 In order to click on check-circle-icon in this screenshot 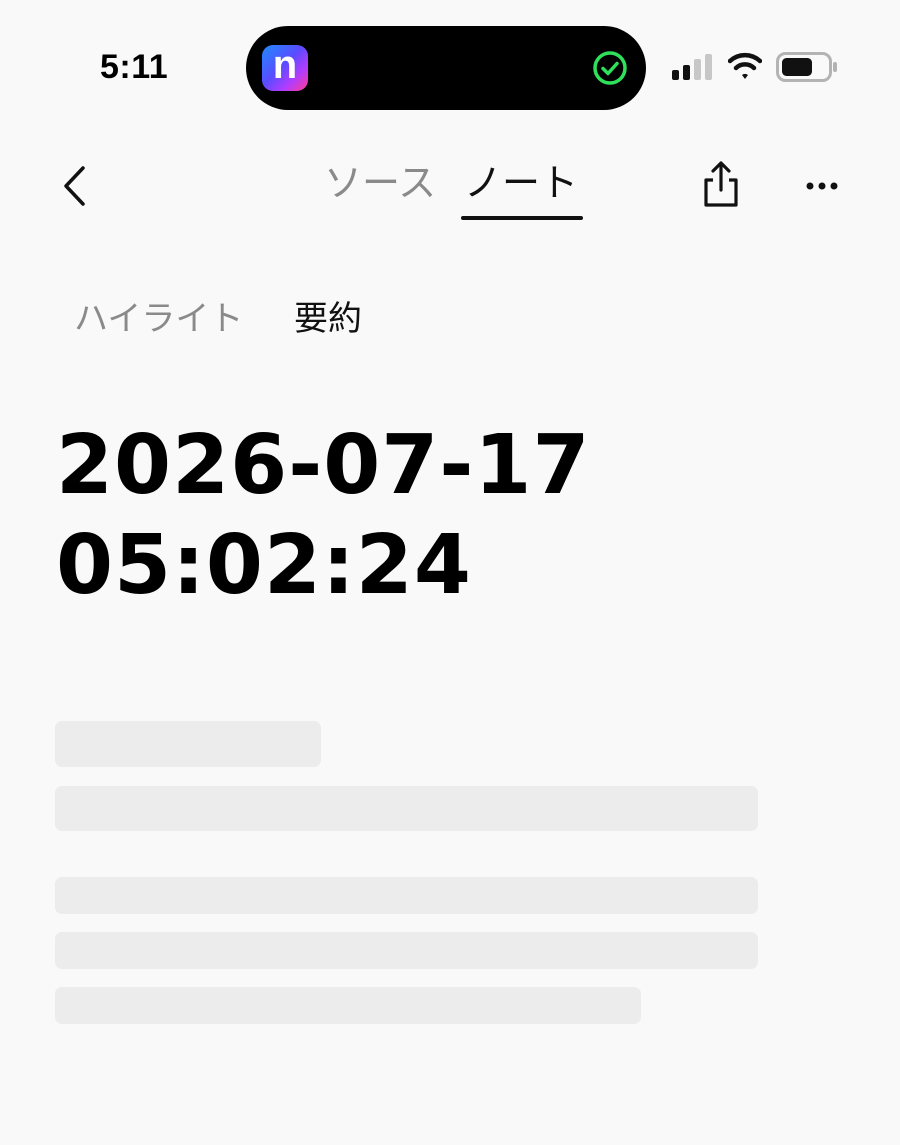, I will do `click(610, 68)`.